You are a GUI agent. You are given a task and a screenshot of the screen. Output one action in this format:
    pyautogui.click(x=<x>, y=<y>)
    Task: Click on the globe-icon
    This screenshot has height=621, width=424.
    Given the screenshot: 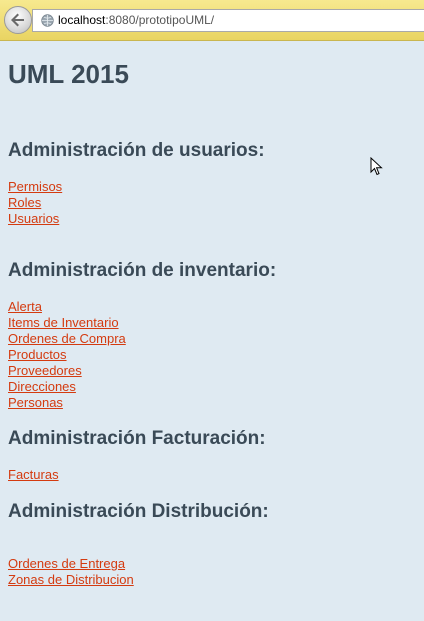 What is the action you would take?
    pyautogui.click(x=47, y=20)
    